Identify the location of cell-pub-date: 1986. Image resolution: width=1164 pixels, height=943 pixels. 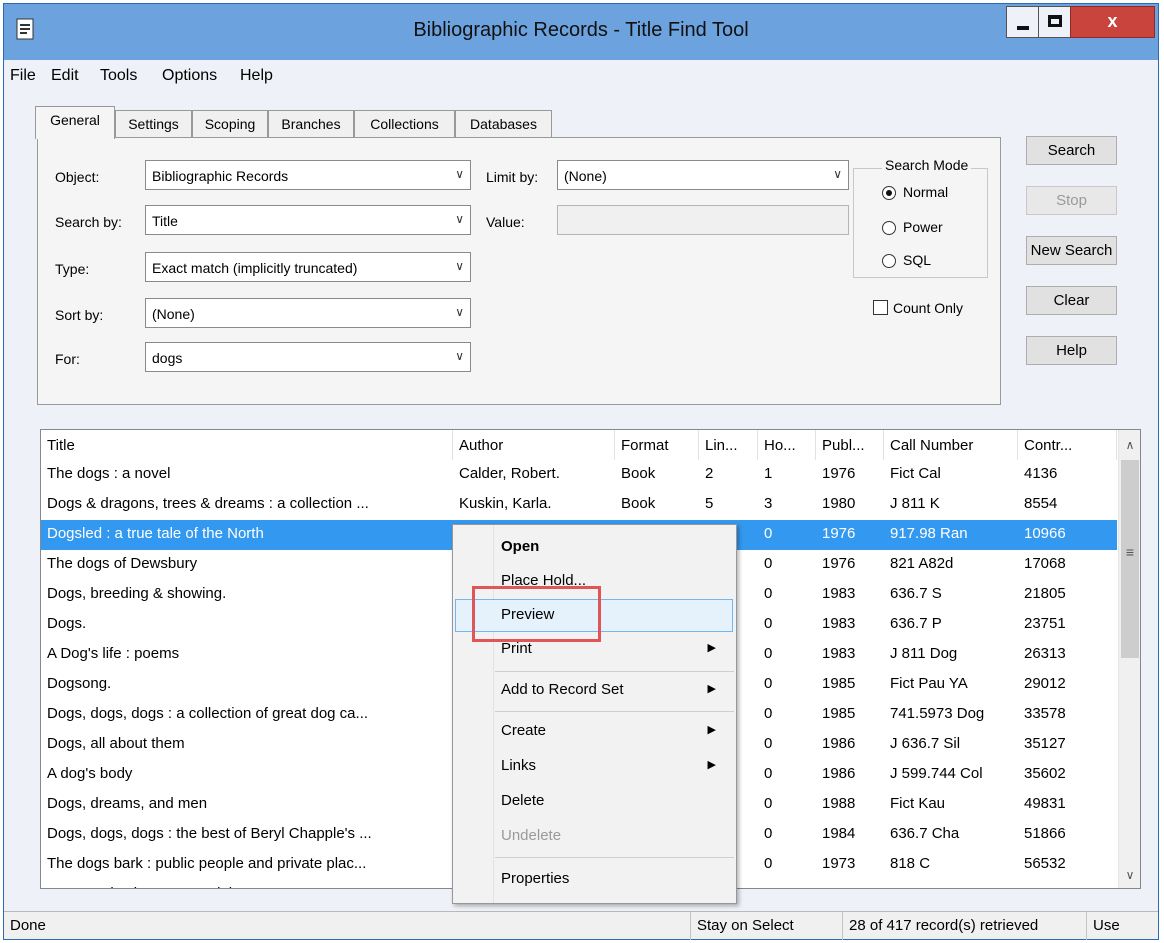
(839, 743).